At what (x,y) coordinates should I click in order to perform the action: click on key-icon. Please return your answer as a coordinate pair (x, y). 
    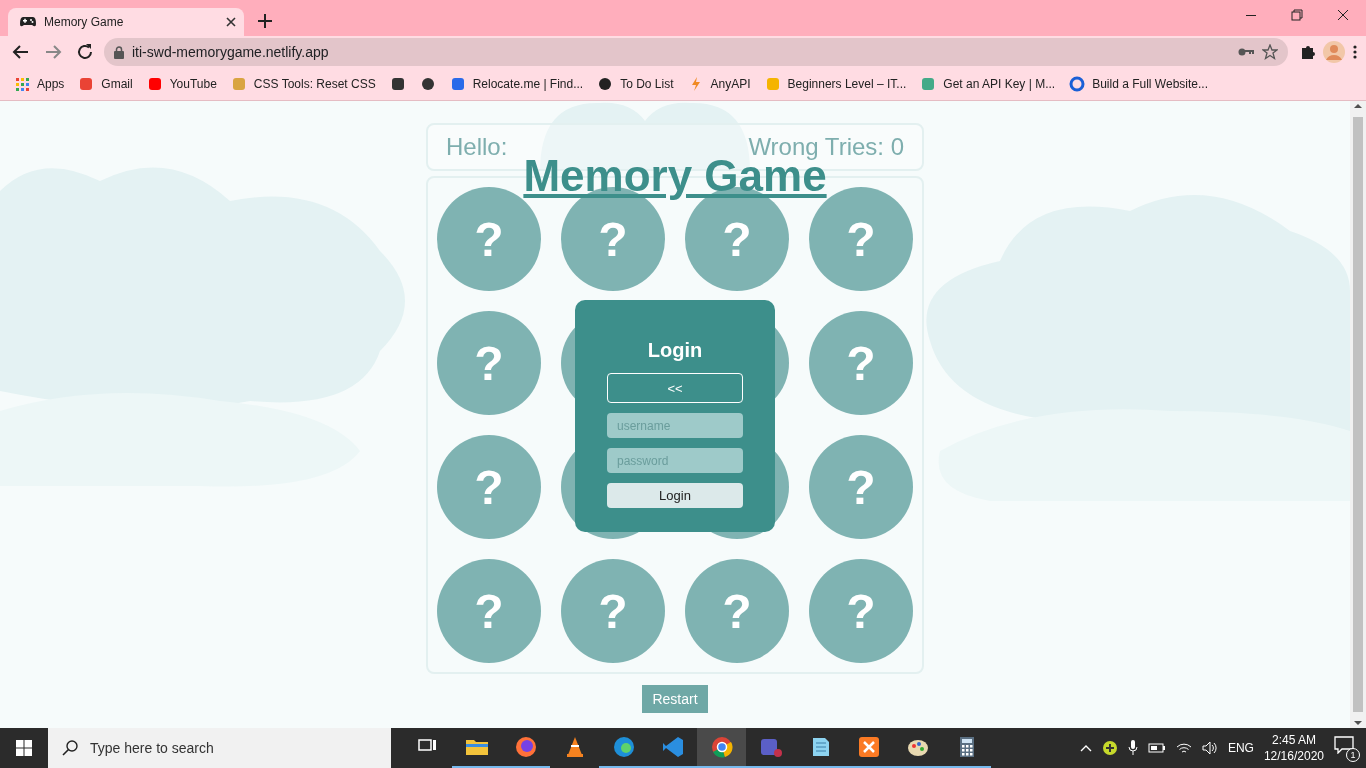
    Looking at the image, I should click on (1246, 52).